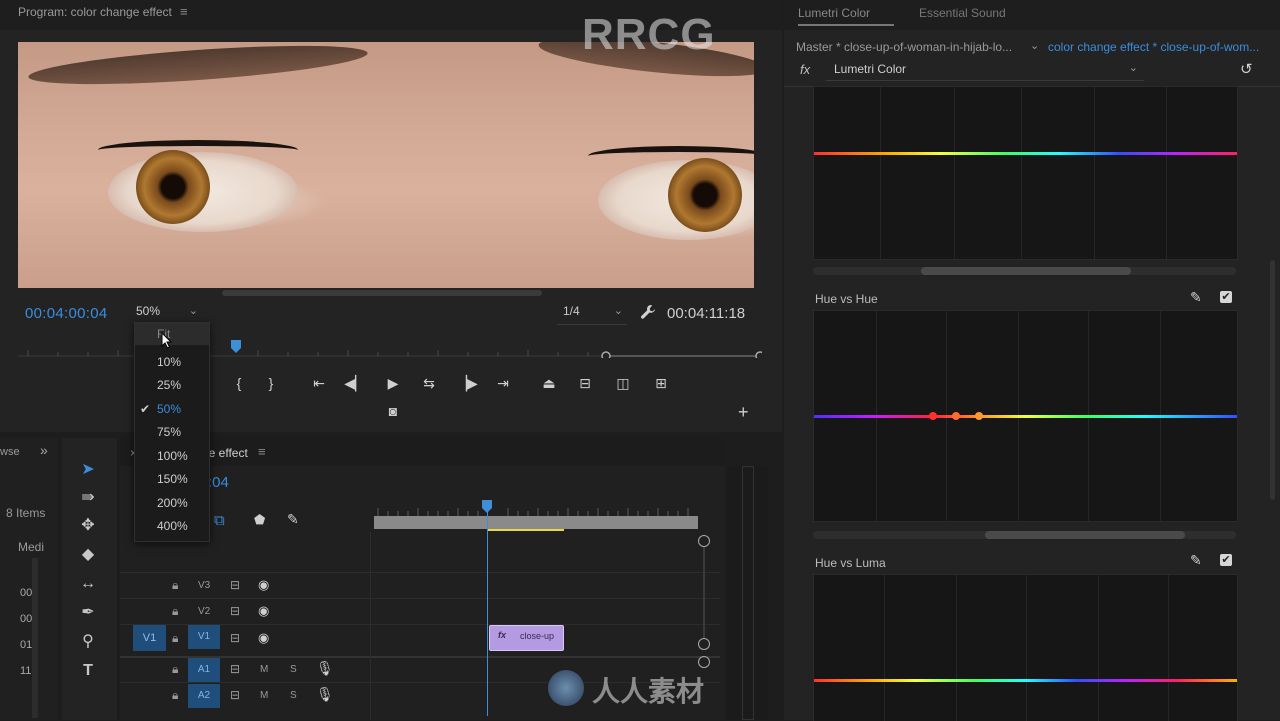  Describe the element at coordinates (44, 450) in the screenshot. I see `panel-overflow-icon: »` at that location.